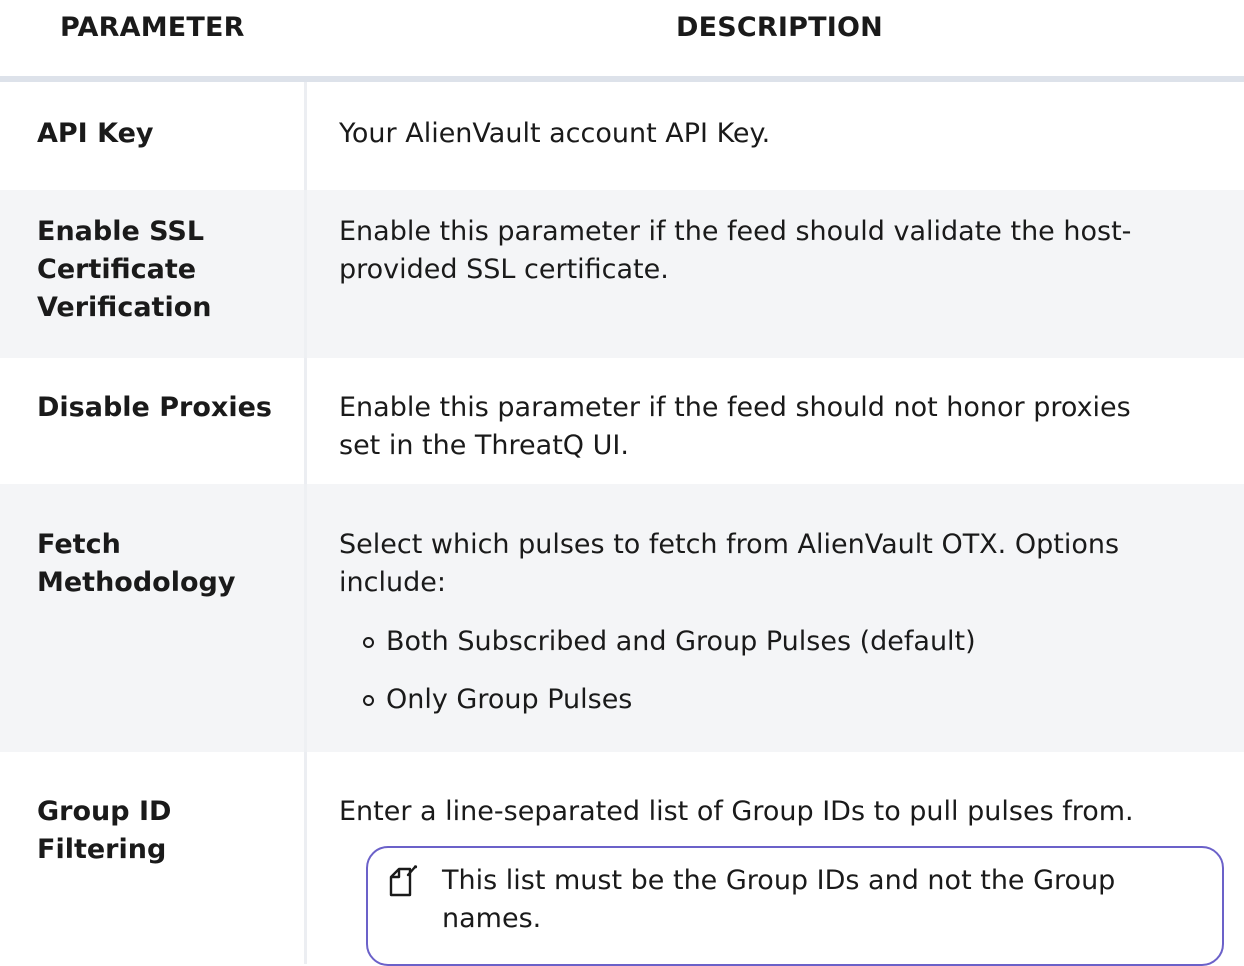 The width and height of the screenshot is (1244, 966). Describe the element at coordinates (555, 133) in the screenshot. I see `description-line: Your AlienVault account API Key.` at that location.